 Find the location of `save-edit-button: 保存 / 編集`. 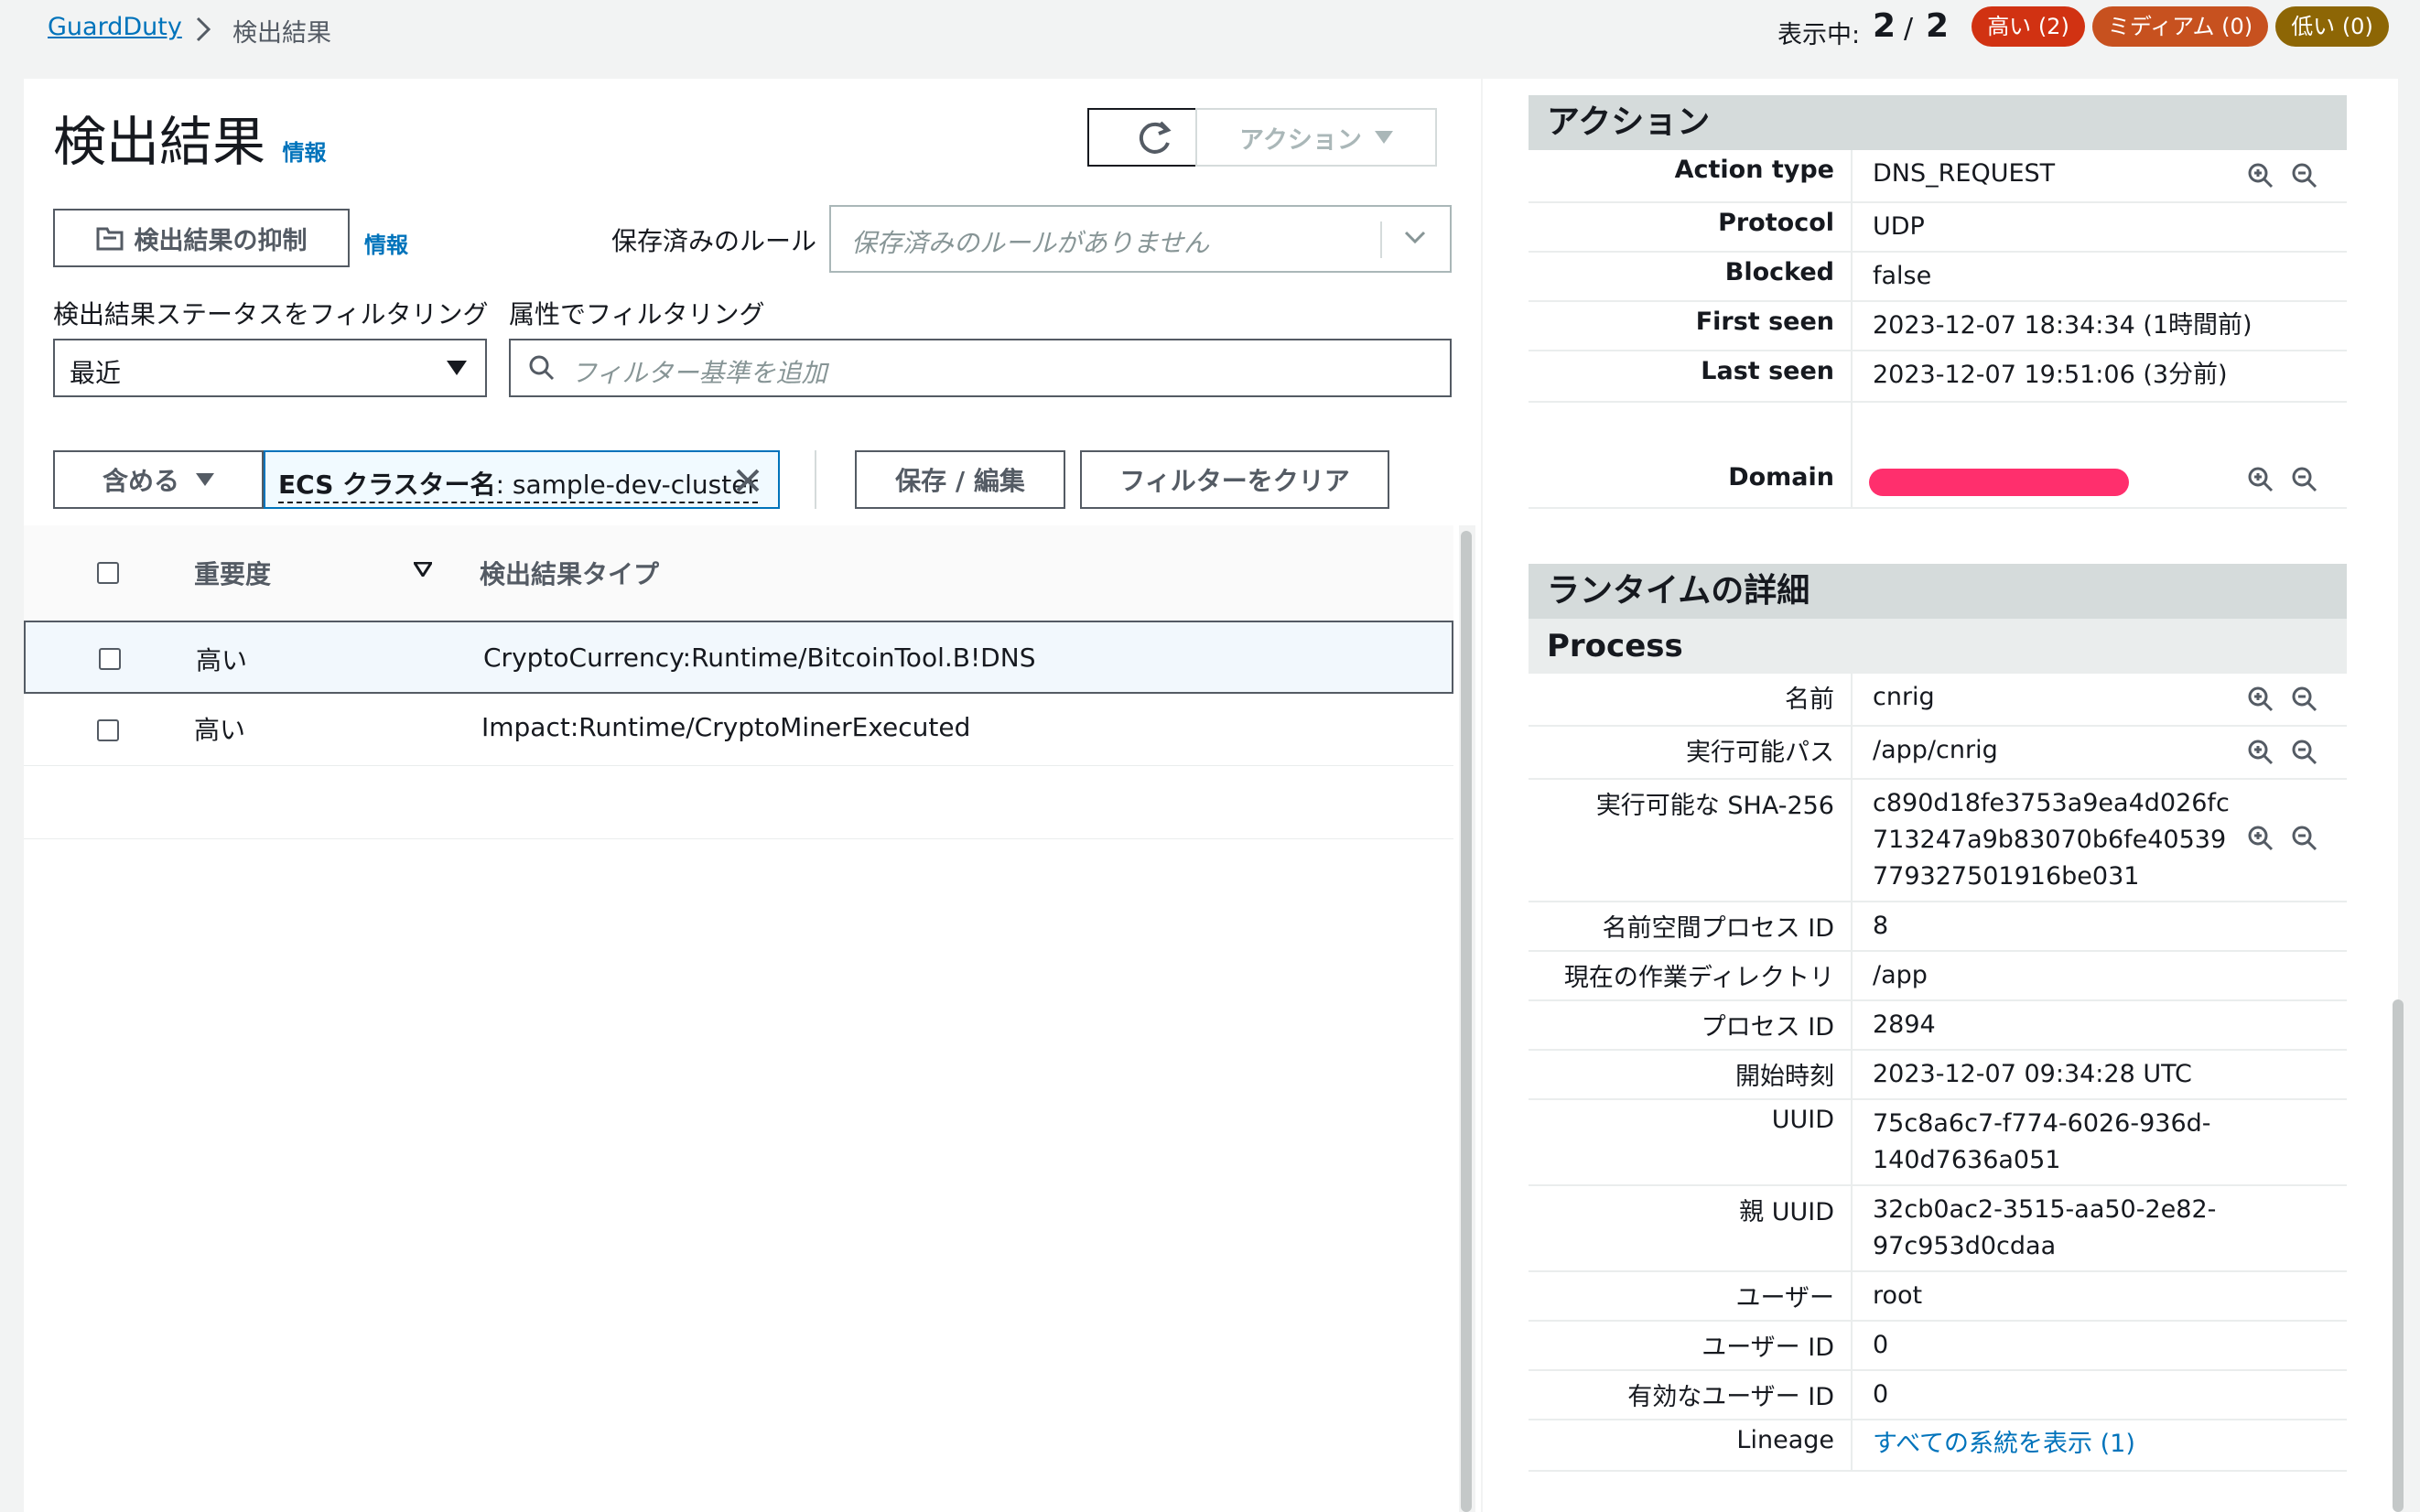

save-edit-button: 保存 / 編集 is located at coordinates (960, 479).